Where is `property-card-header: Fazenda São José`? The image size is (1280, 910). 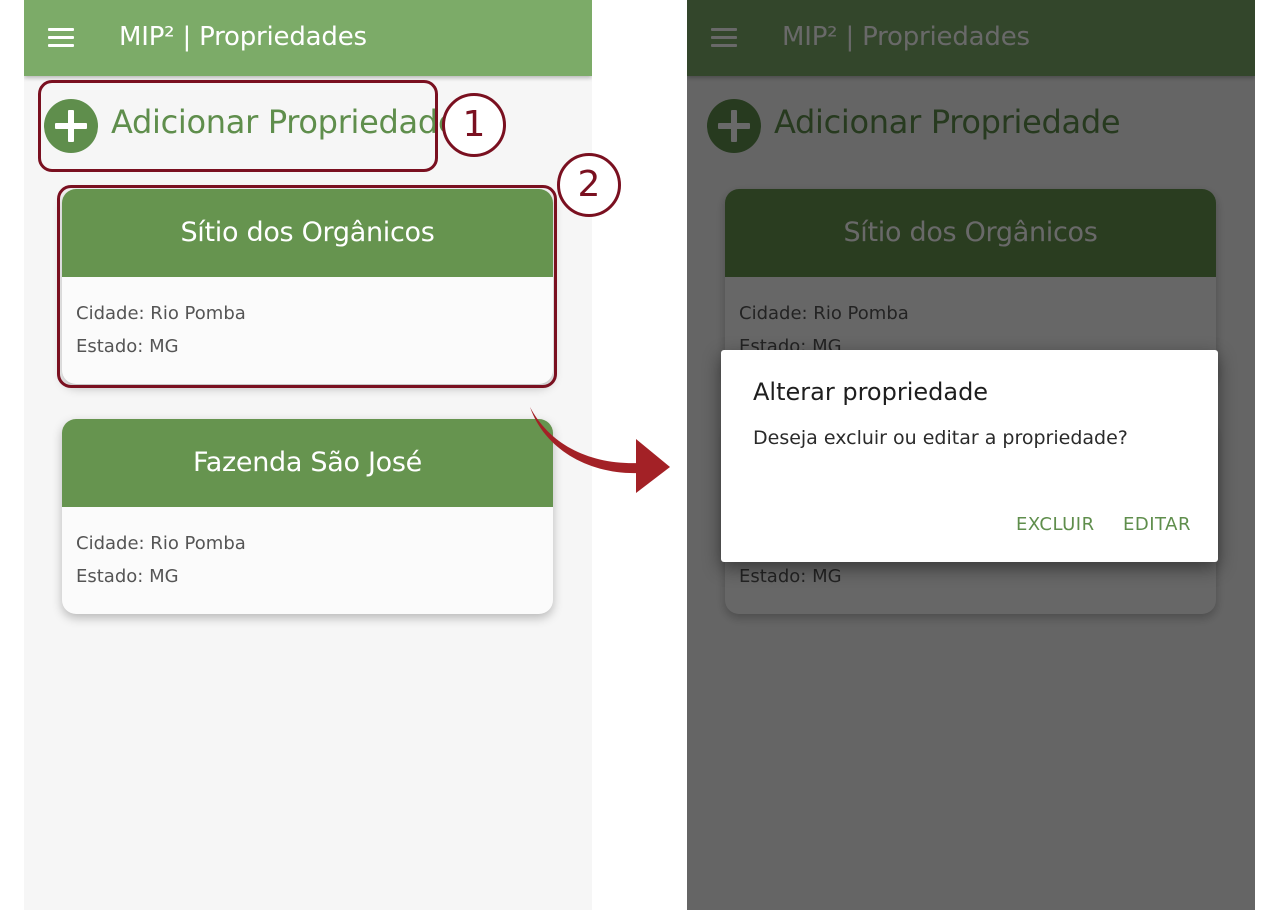
property-card-header: Fazenda São José is located at coordinates (307, 463).